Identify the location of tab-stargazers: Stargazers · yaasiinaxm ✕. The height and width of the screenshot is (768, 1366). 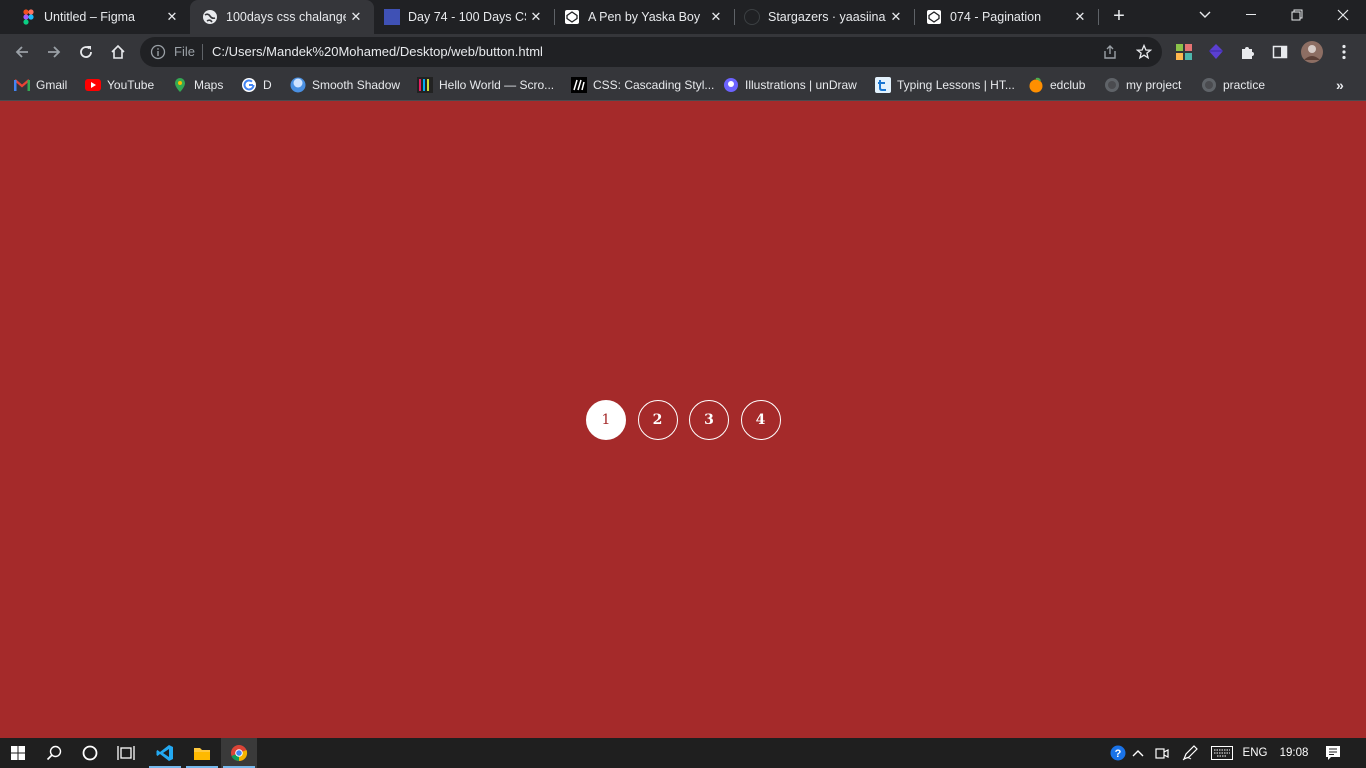
(824, 17).